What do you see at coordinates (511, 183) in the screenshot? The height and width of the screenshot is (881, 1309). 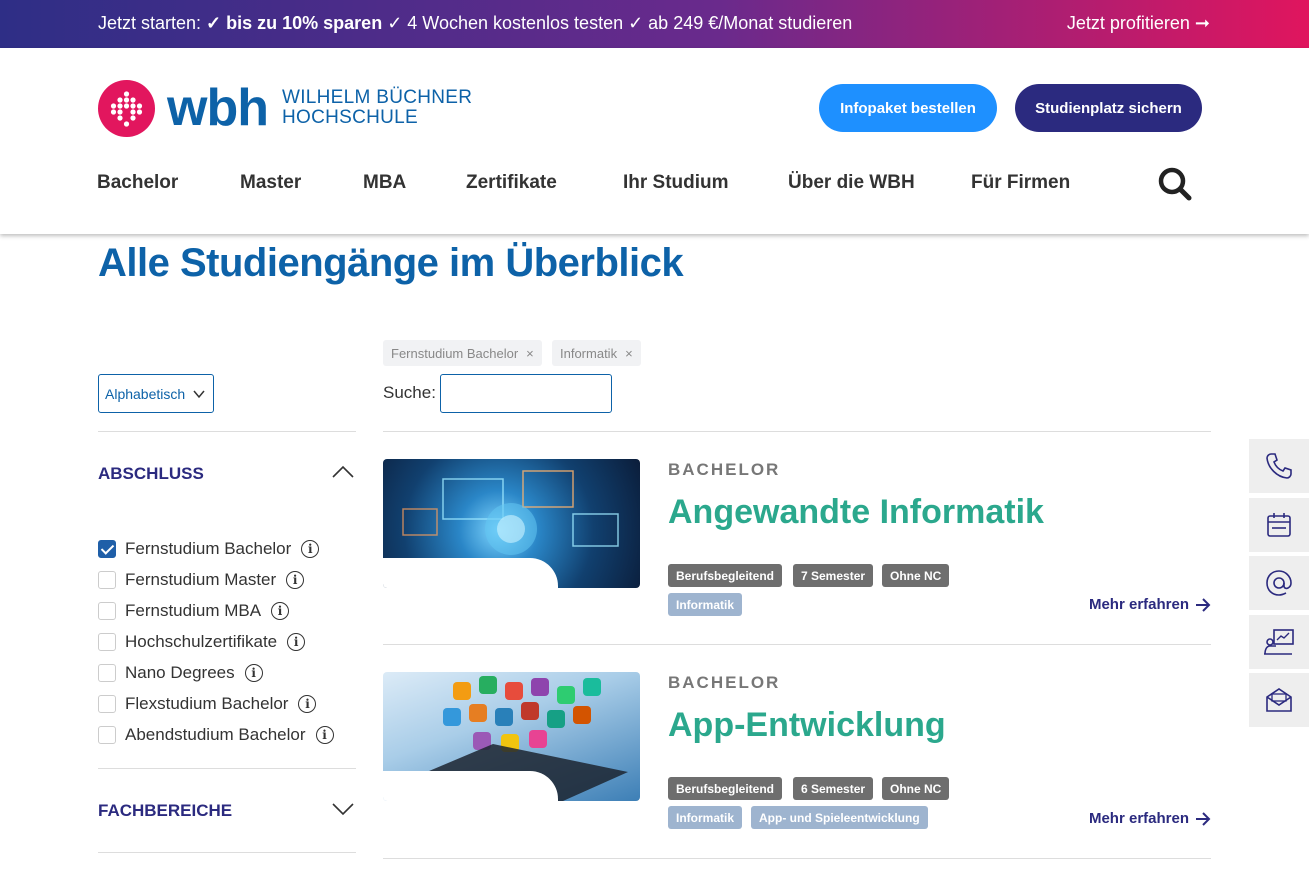 I see `nav-item-zertifikate: Zertifikate` at bounding box center [511, 183].